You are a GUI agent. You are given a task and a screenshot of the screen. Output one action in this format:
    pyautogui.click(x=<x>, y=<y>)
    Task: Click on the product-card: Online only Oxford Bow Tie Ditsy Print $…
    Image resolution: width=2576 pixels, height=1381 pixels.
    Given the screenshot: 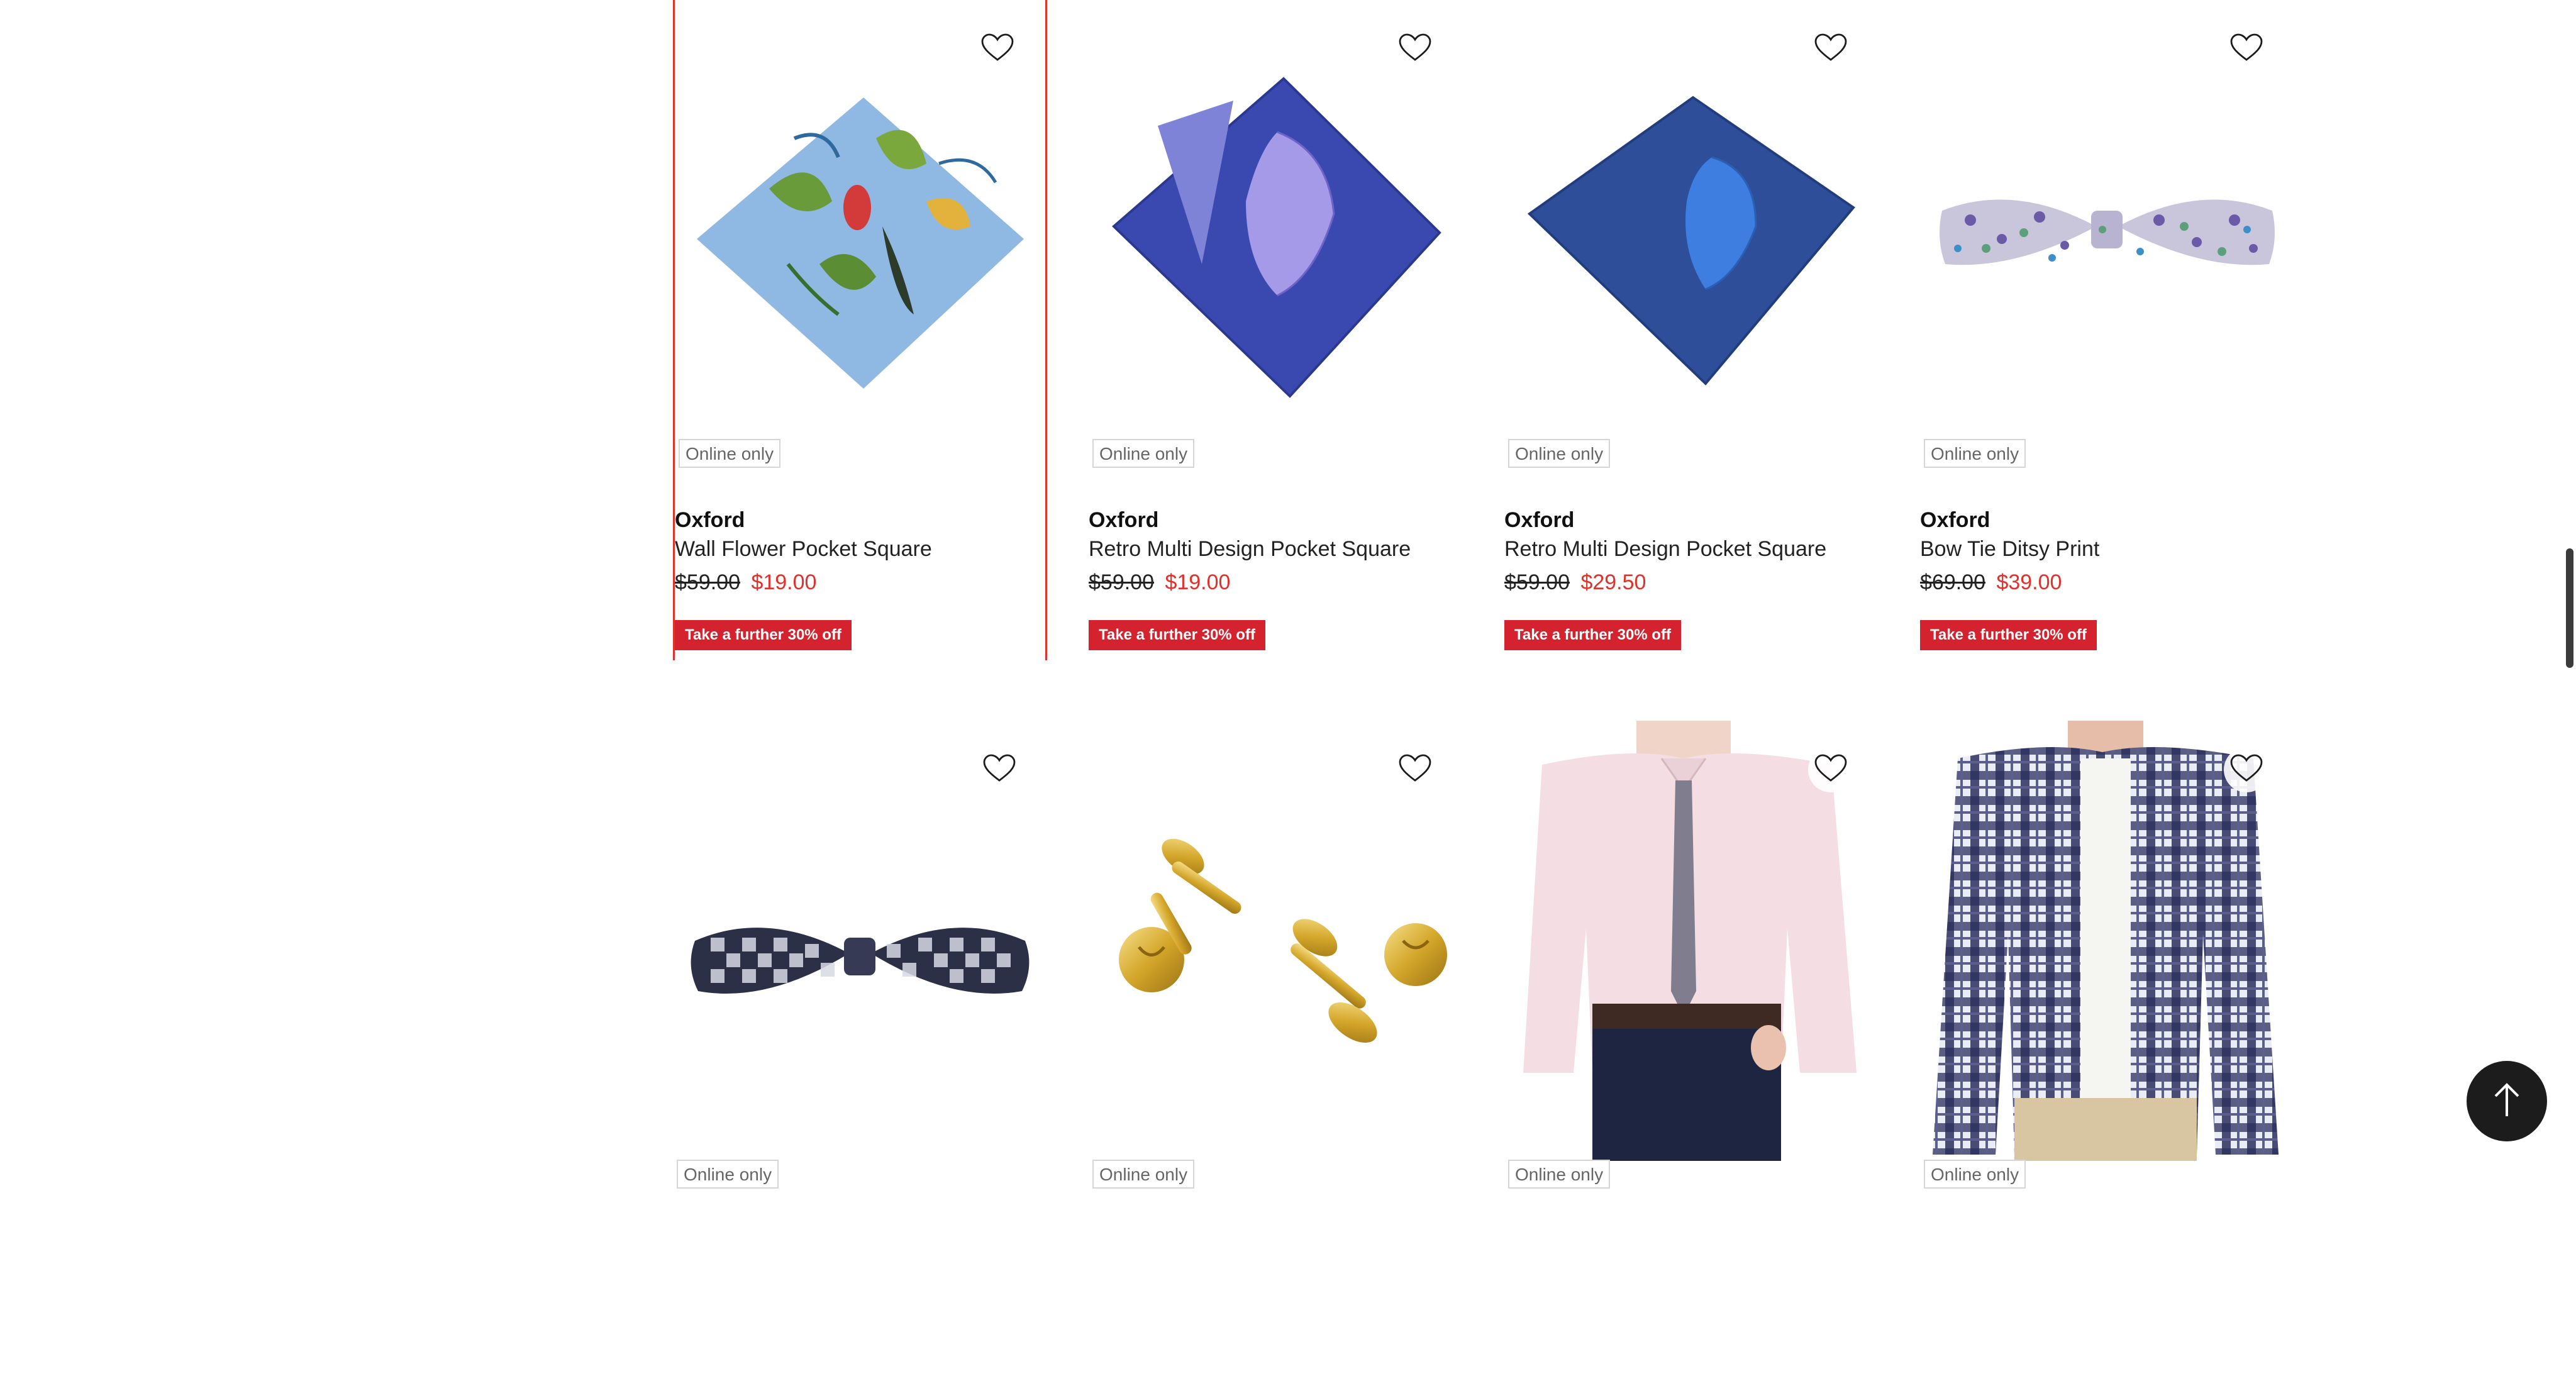 What is the action you would take?
    pyautogui.click(x=2107, y=330)
    